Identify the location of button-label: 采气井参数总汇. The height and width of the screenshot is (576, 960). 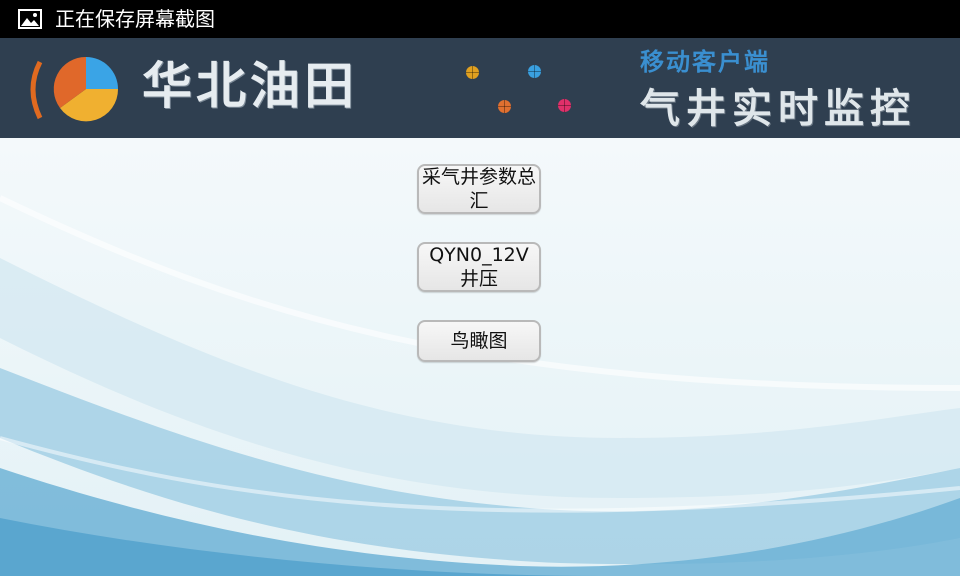
(478, 189).